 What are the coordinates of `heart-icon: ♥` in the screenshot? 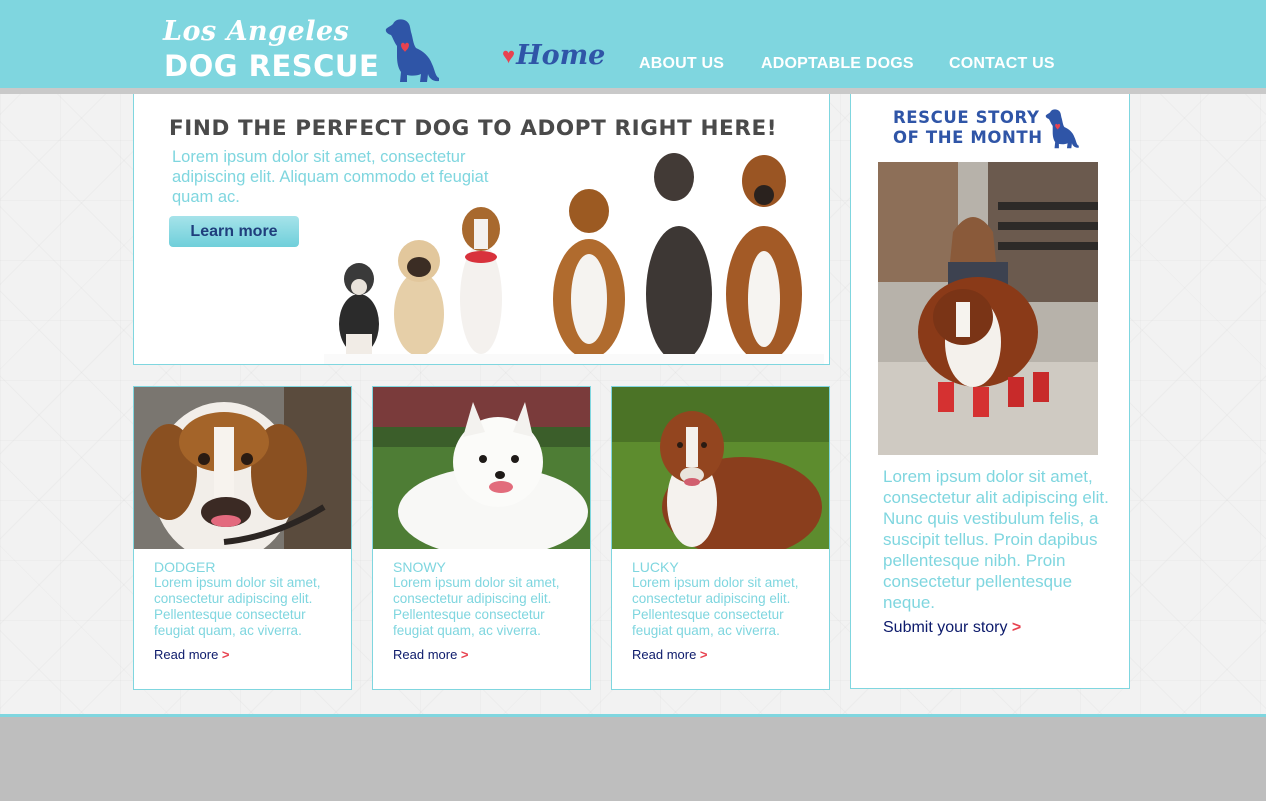 It's located at (509, 55).